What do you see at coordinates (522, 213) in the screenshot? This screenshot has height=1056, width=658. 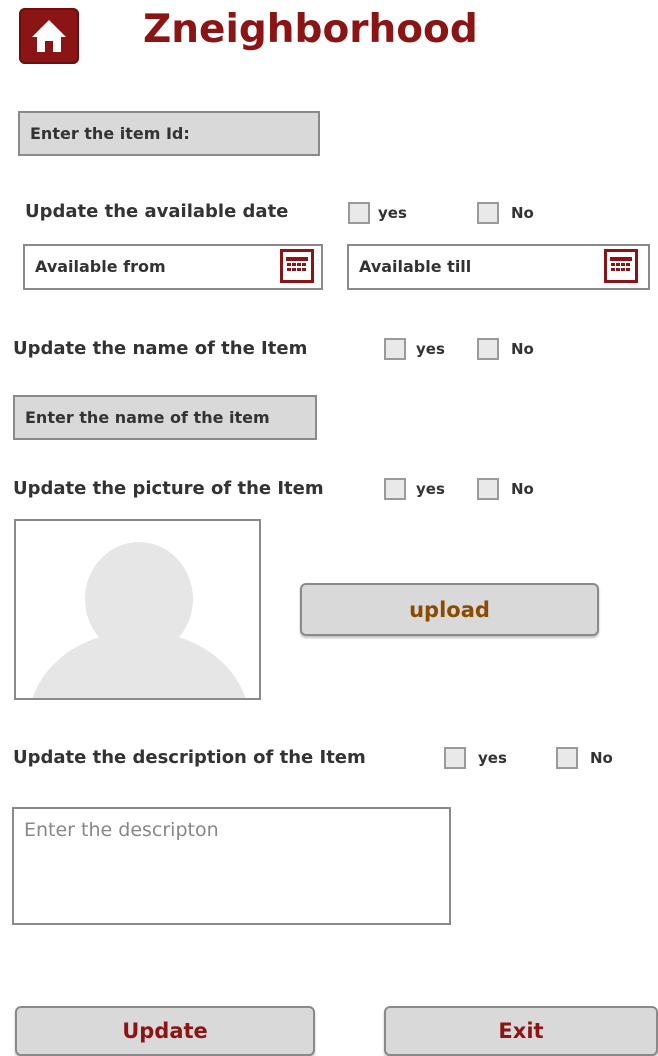 I see `date-no-label: No` at bounding box center [522, 213].